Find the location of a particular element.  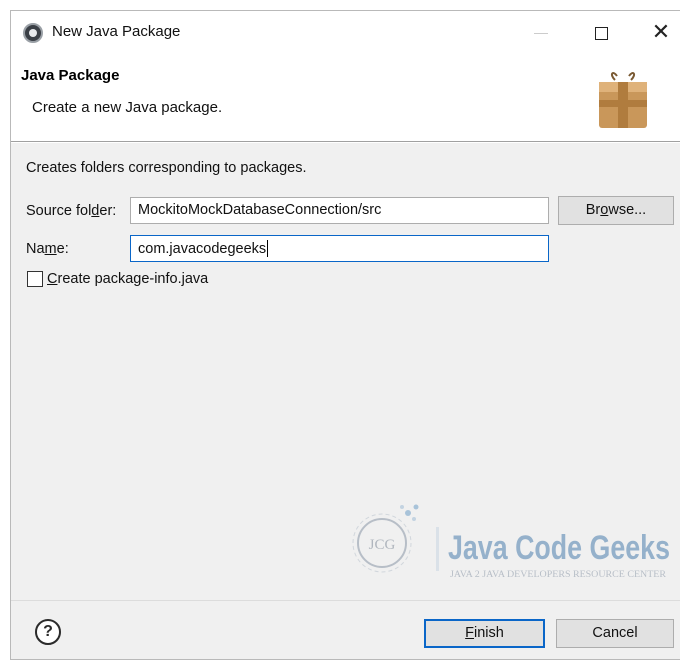

wizard-description: Create a new Java package. is located at coordinates (127, 107).